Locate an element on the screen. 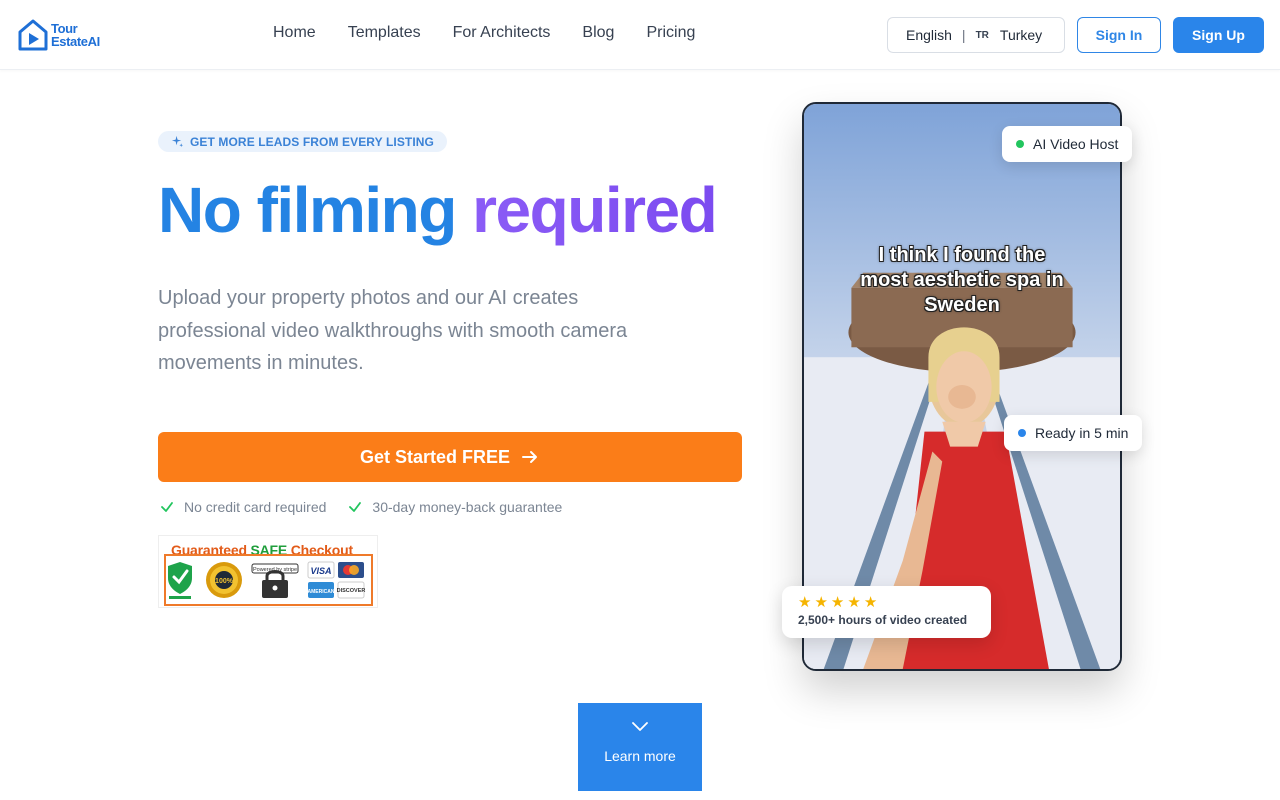 The height and width of the screenshot is (800, 1280). svg-text: 100% is located at coordinates (224, 581).